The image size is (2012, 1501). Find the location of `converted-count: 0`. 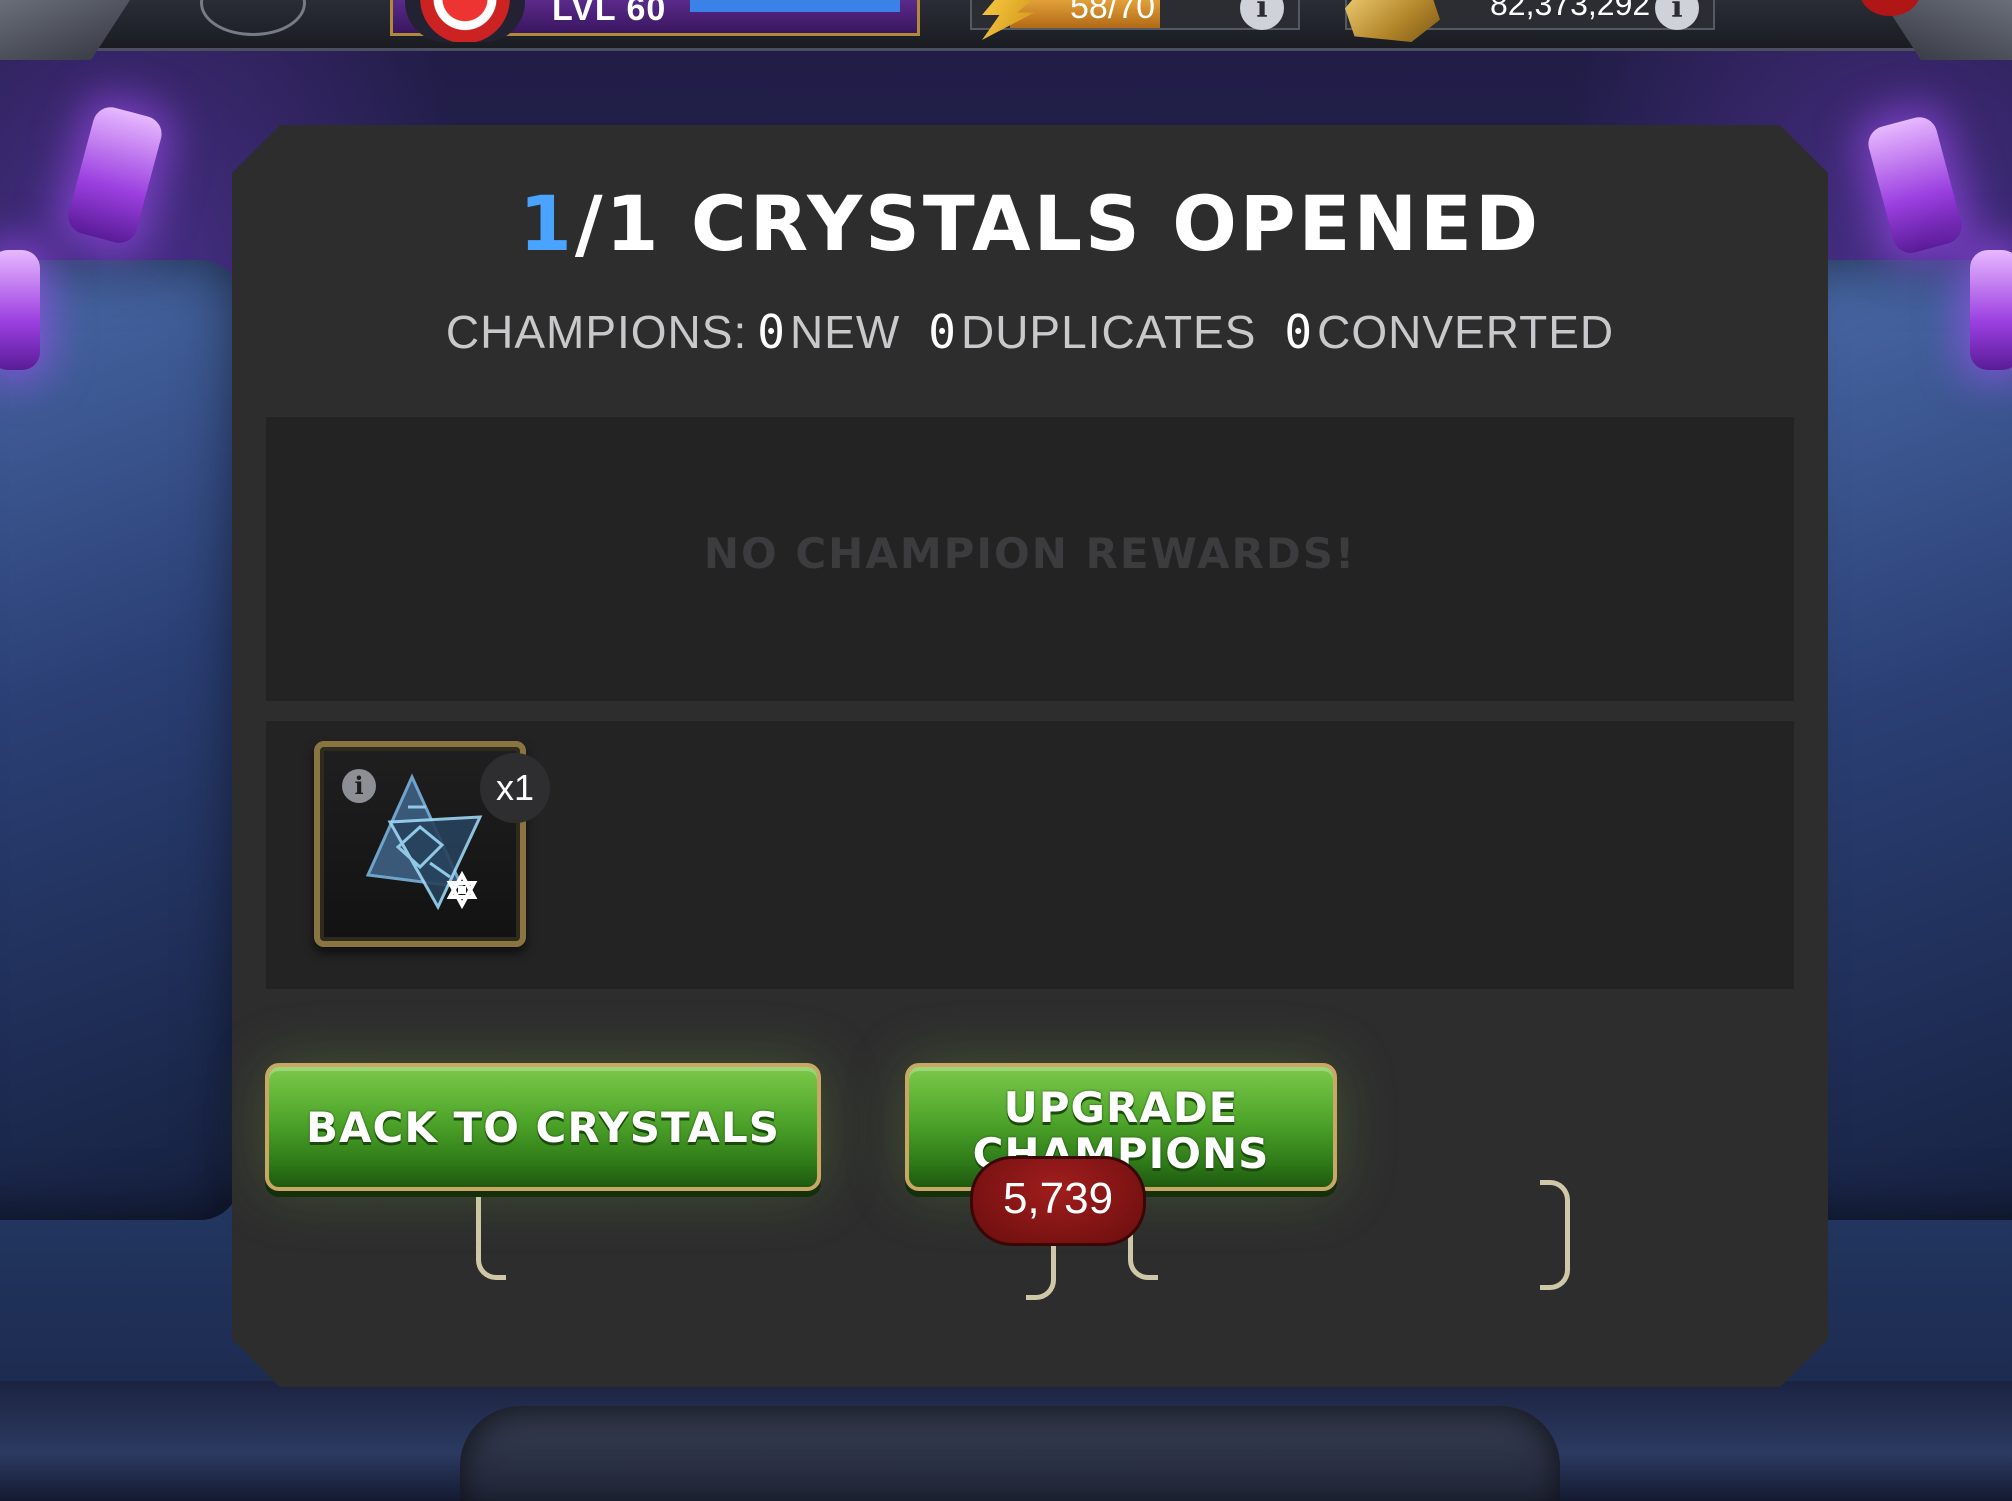

converted-count: 0 is located at coordinates (1299, 332).